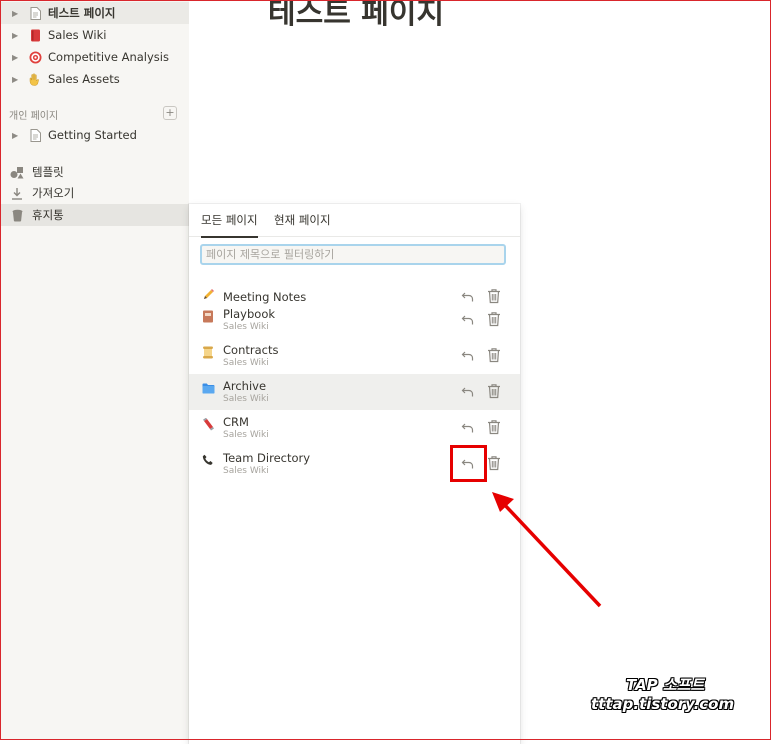  Describe the element at coordinates (267, 458) in the screenshot. I see `trash-item-title: Team Directory` at that location.